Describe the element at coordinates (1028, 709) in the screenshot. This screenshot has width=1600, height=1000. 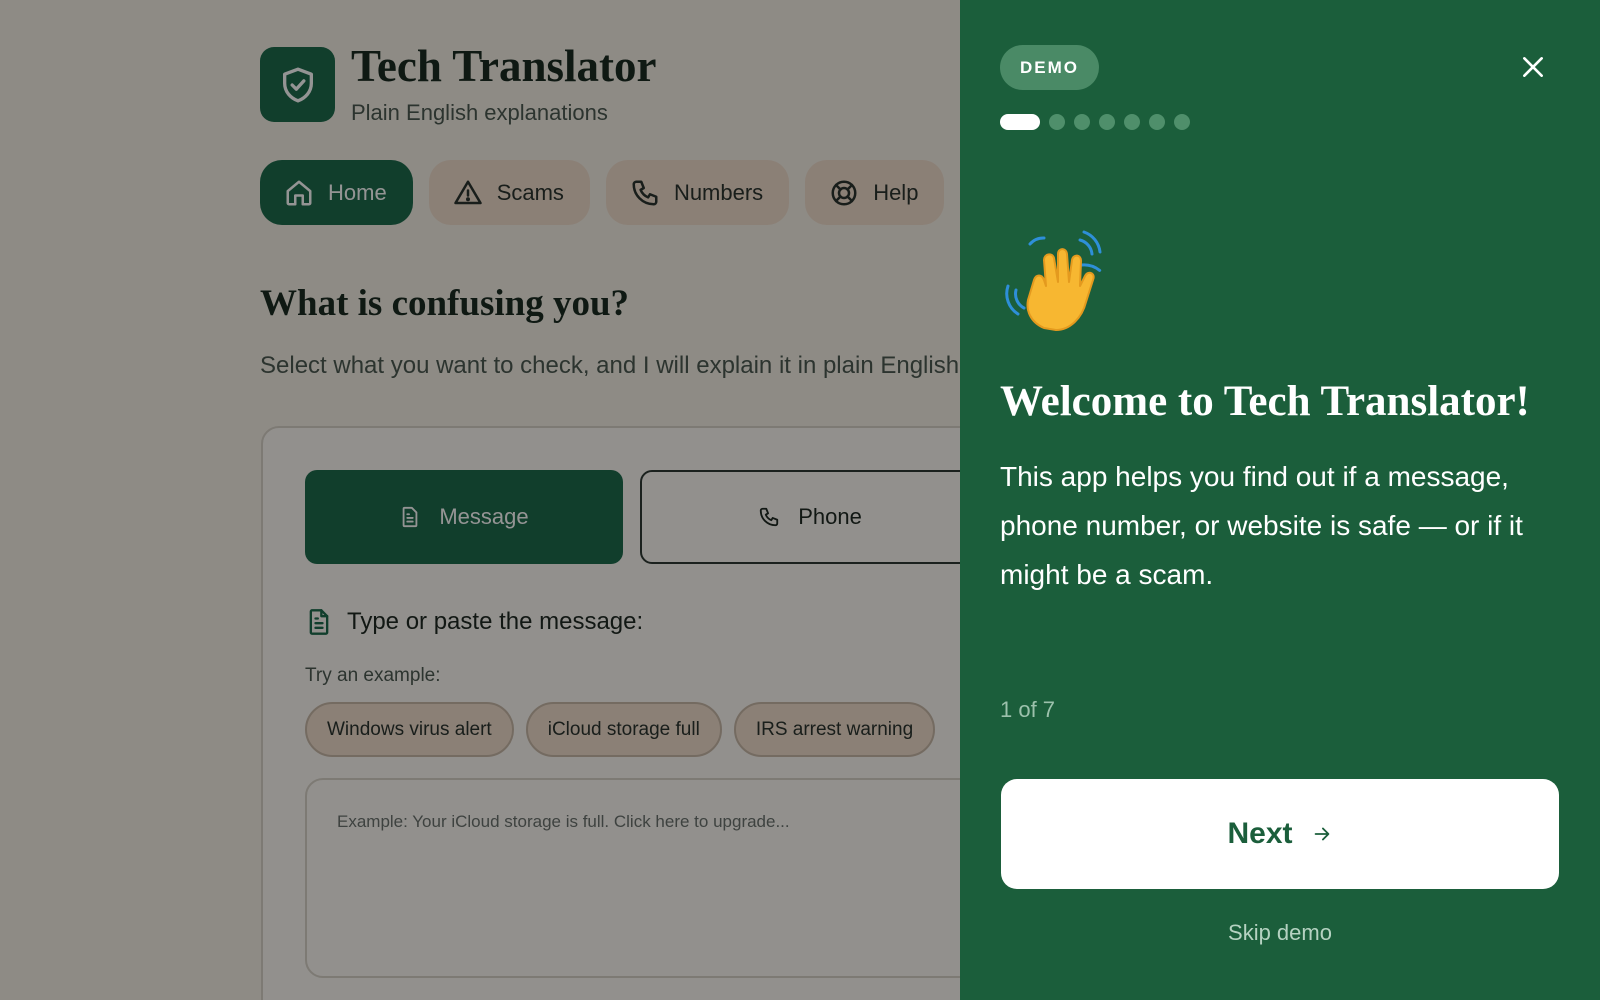
I see `step-counter: 1 of 7` at that location.